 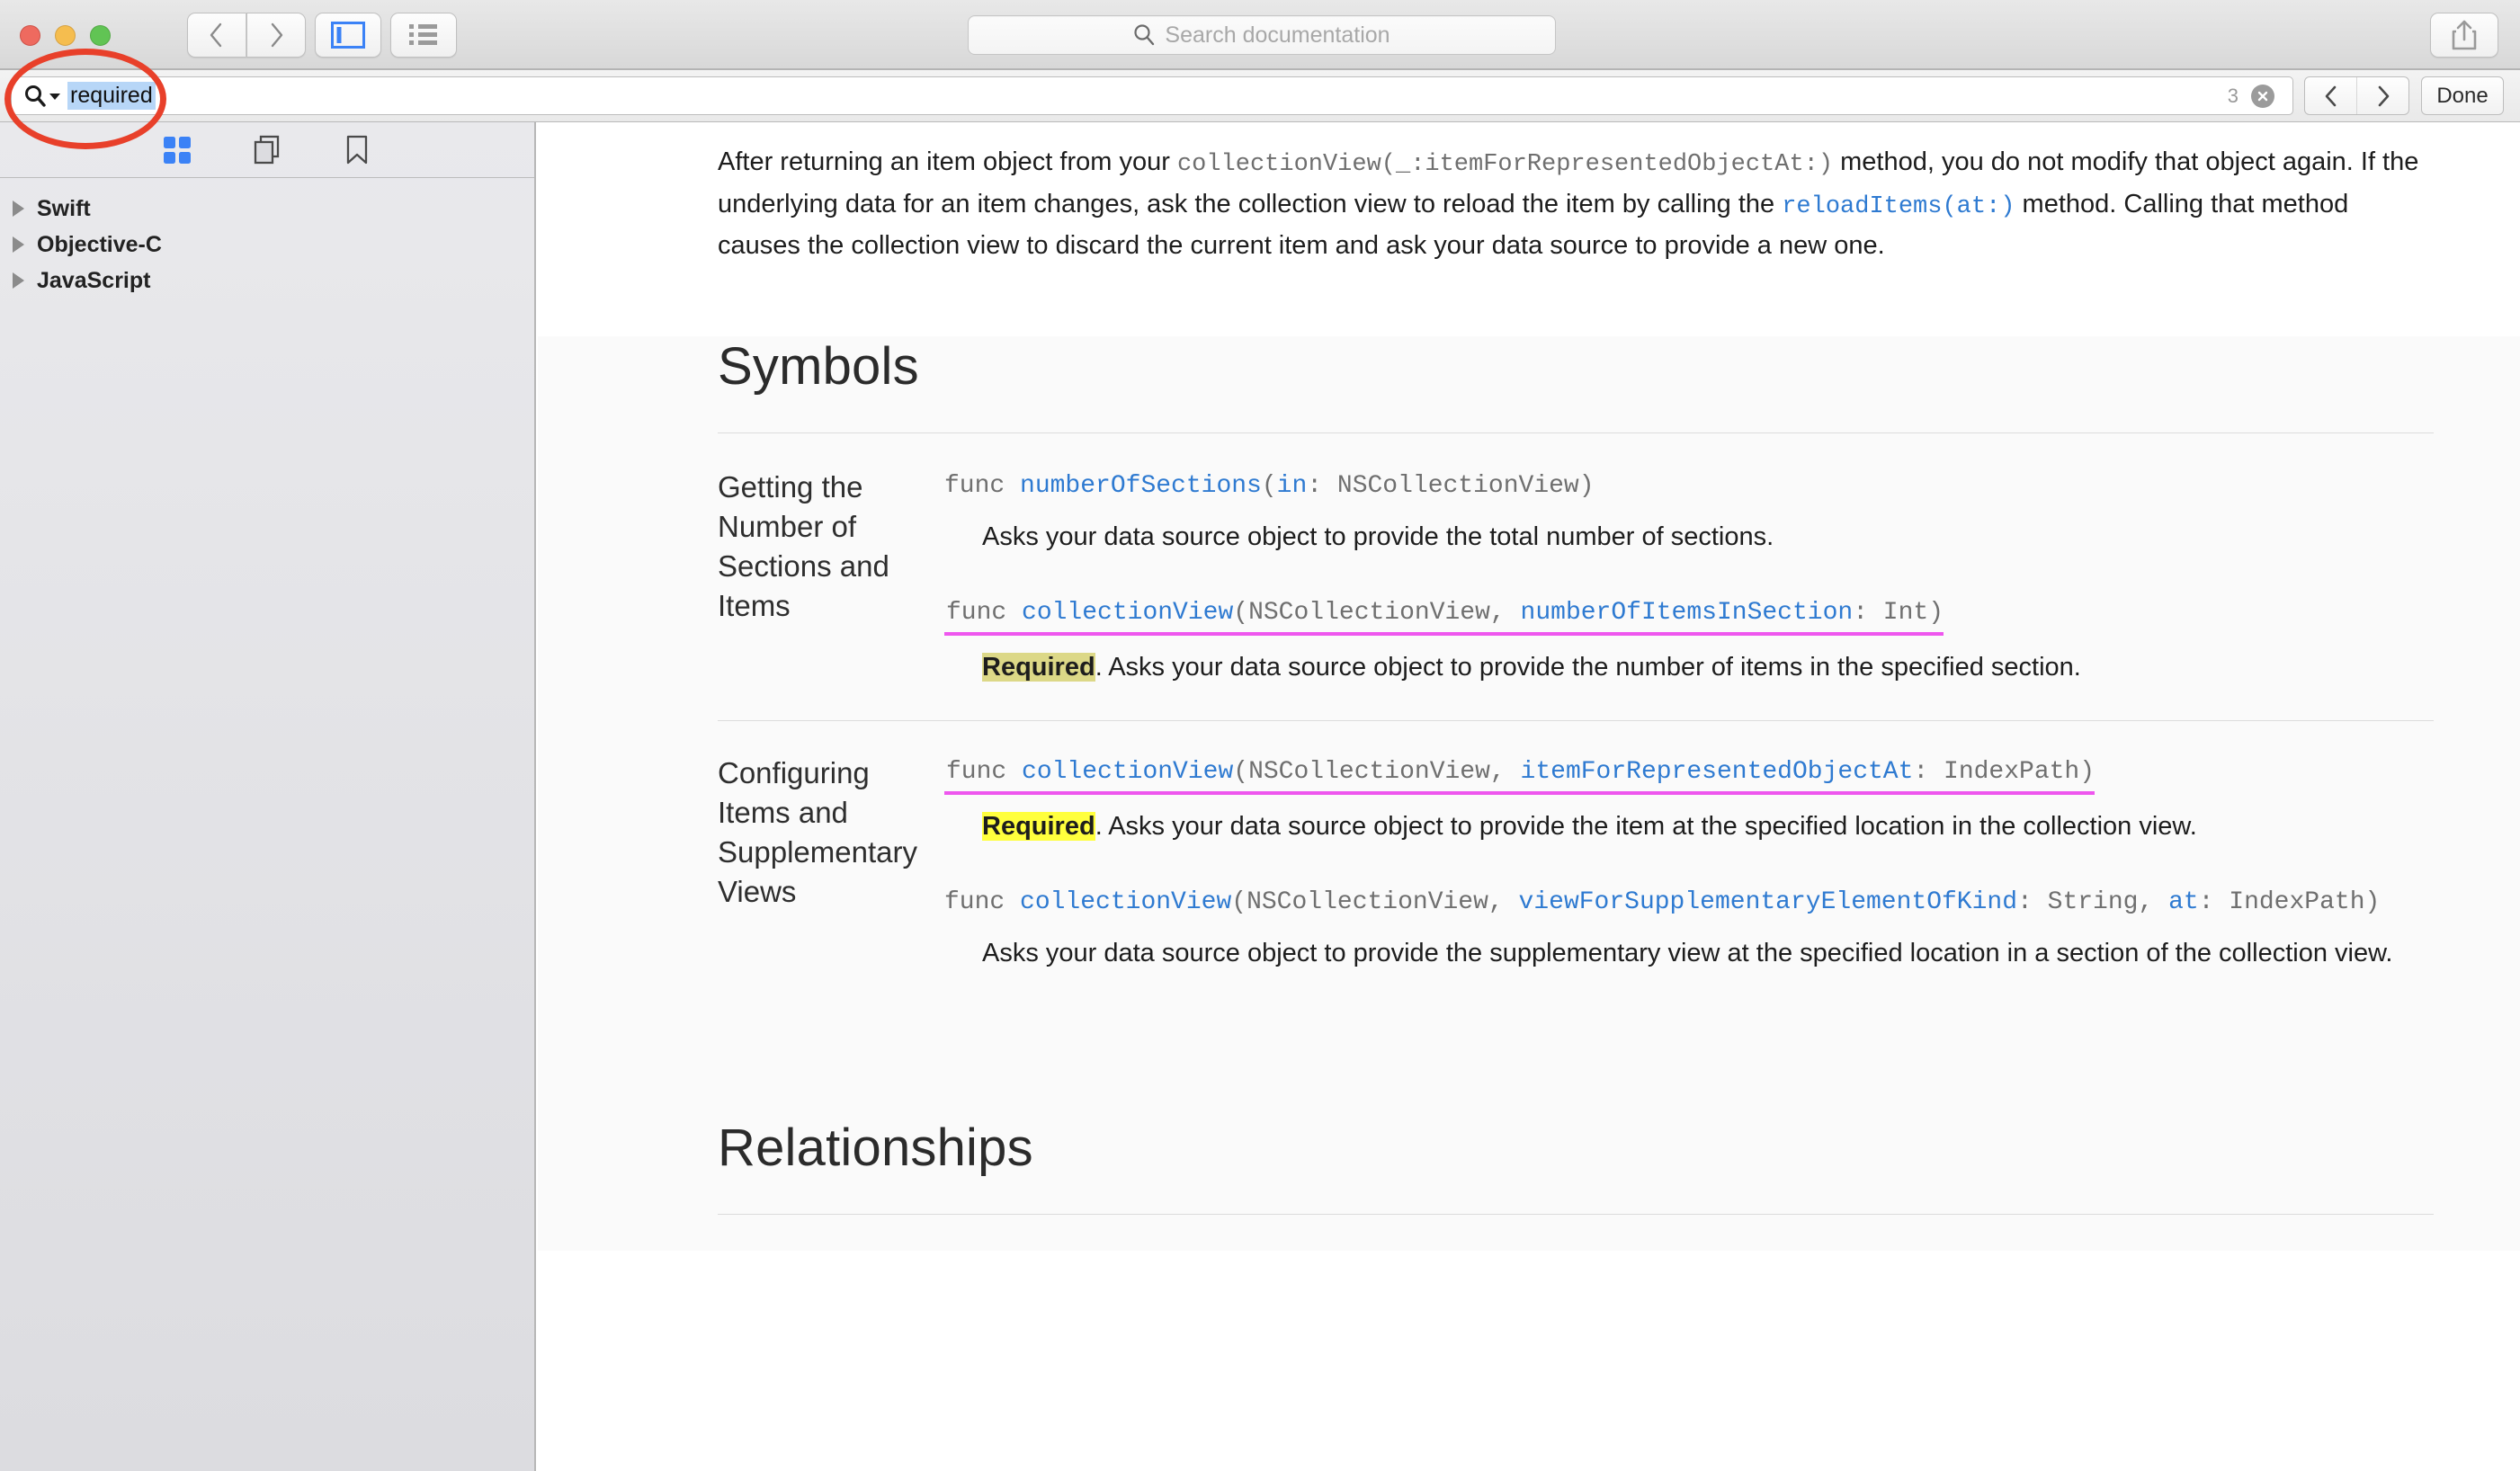 What do you see at coordinates (101, 35) in the screenshot?
I see `zoom-button` at bounding box center [101, 35].